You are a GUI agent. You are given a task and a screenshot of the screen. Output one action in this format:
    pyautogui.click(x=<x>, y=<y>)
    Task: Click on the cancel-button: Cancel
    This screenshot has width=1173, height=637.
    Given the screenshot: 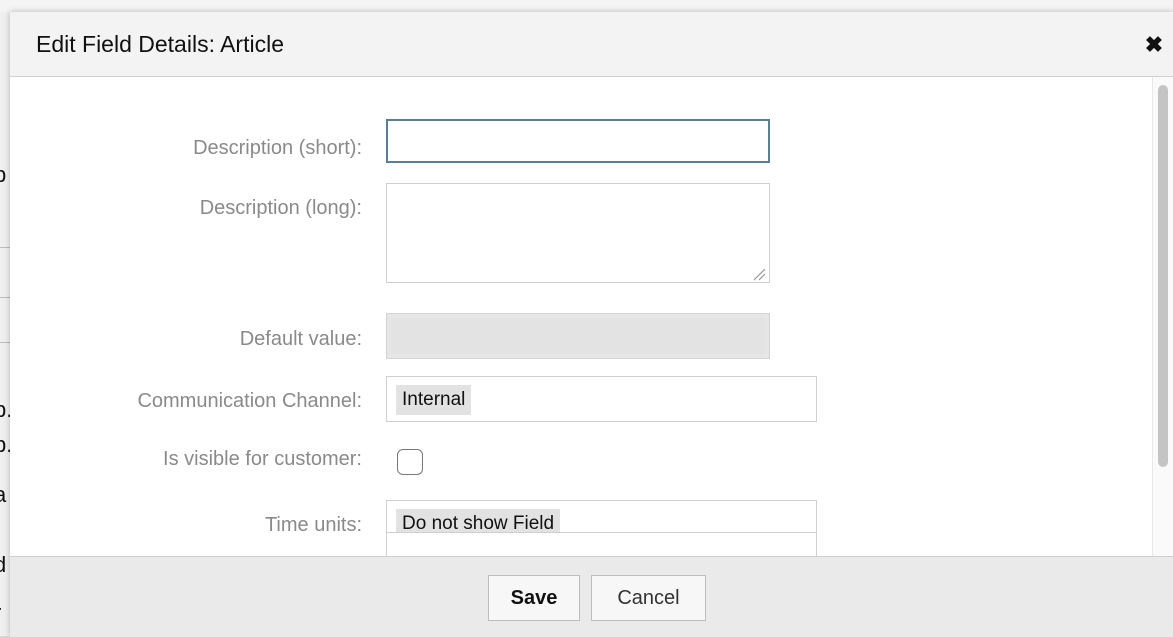 What is the action you would take?
    pyautogui.click(x=648, y=598)
    